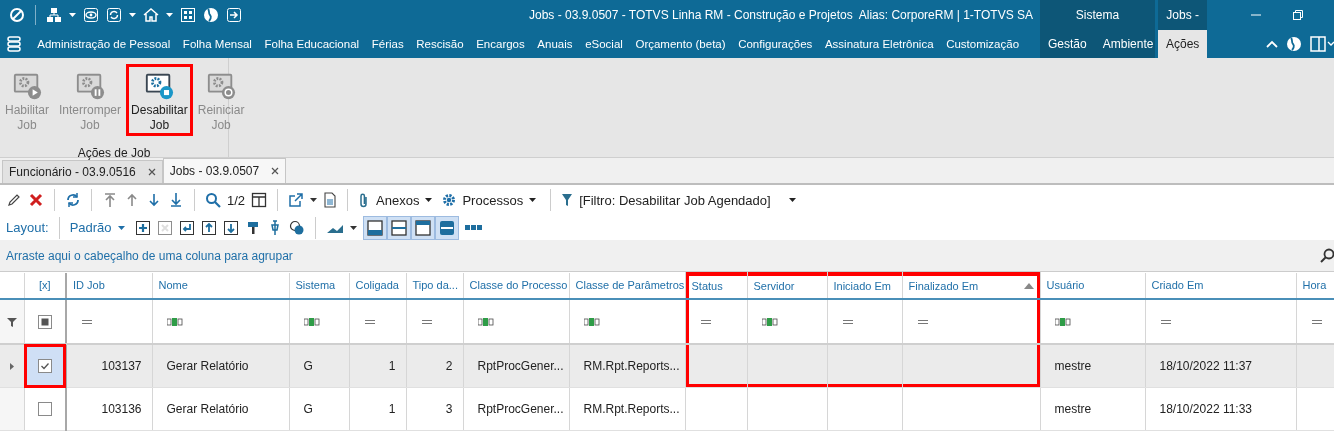 This screenshot has width=1334, height=444. What do you see at coordinates (224, 170) in the screenshot?
I see `document-tab: Jobs - 03.9.0507` at bounding box center [224, 170].